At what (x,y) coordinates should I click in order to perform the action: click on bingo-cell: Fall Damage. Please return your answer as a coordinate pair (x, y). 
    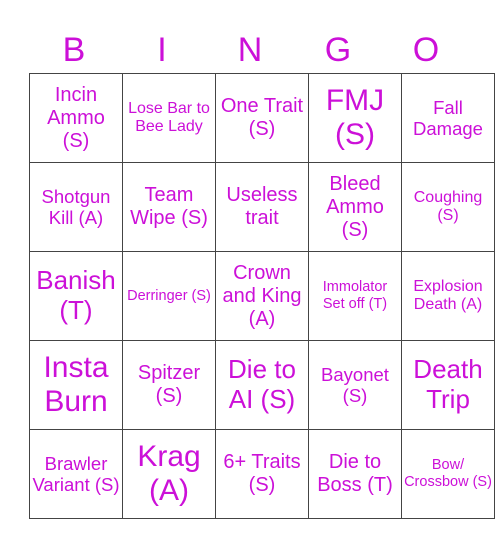
    Looking at the image, I should click on (448, 118).